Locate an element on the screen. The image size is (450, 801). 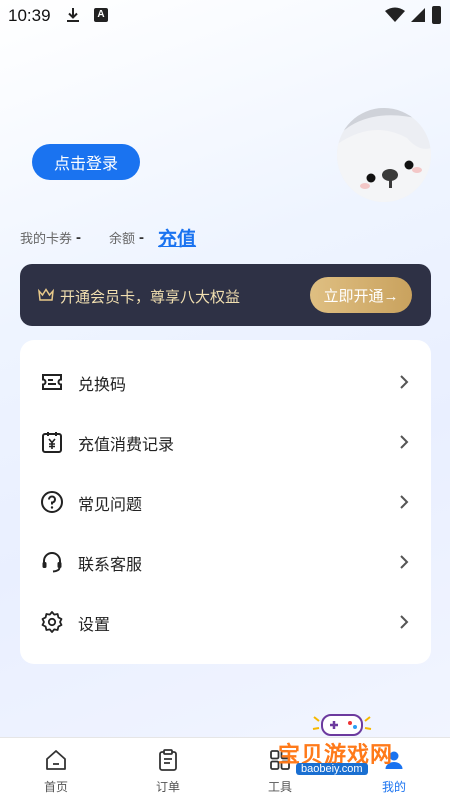
cards-value: - is located at coordinates (79, 237).